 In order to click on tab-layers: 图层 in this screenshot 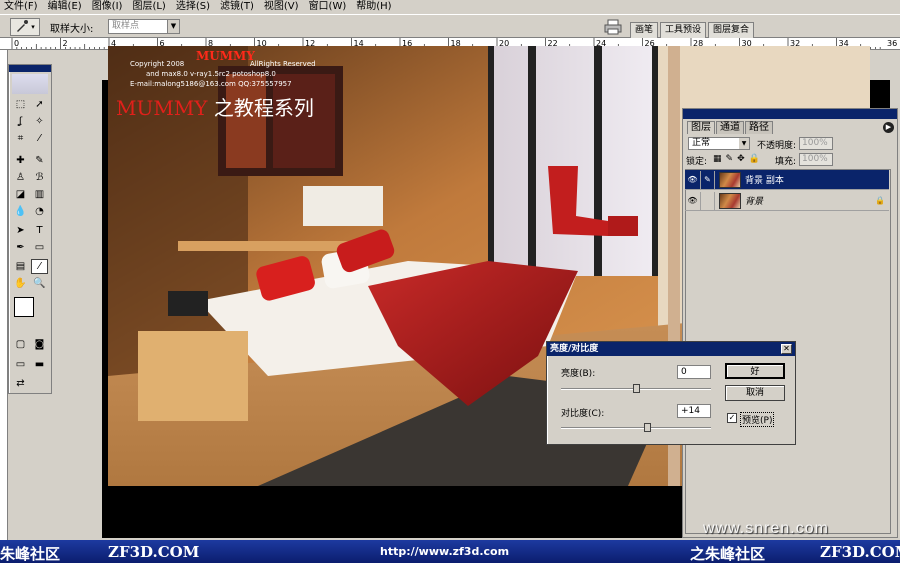, I will do `click(701, 127)`.